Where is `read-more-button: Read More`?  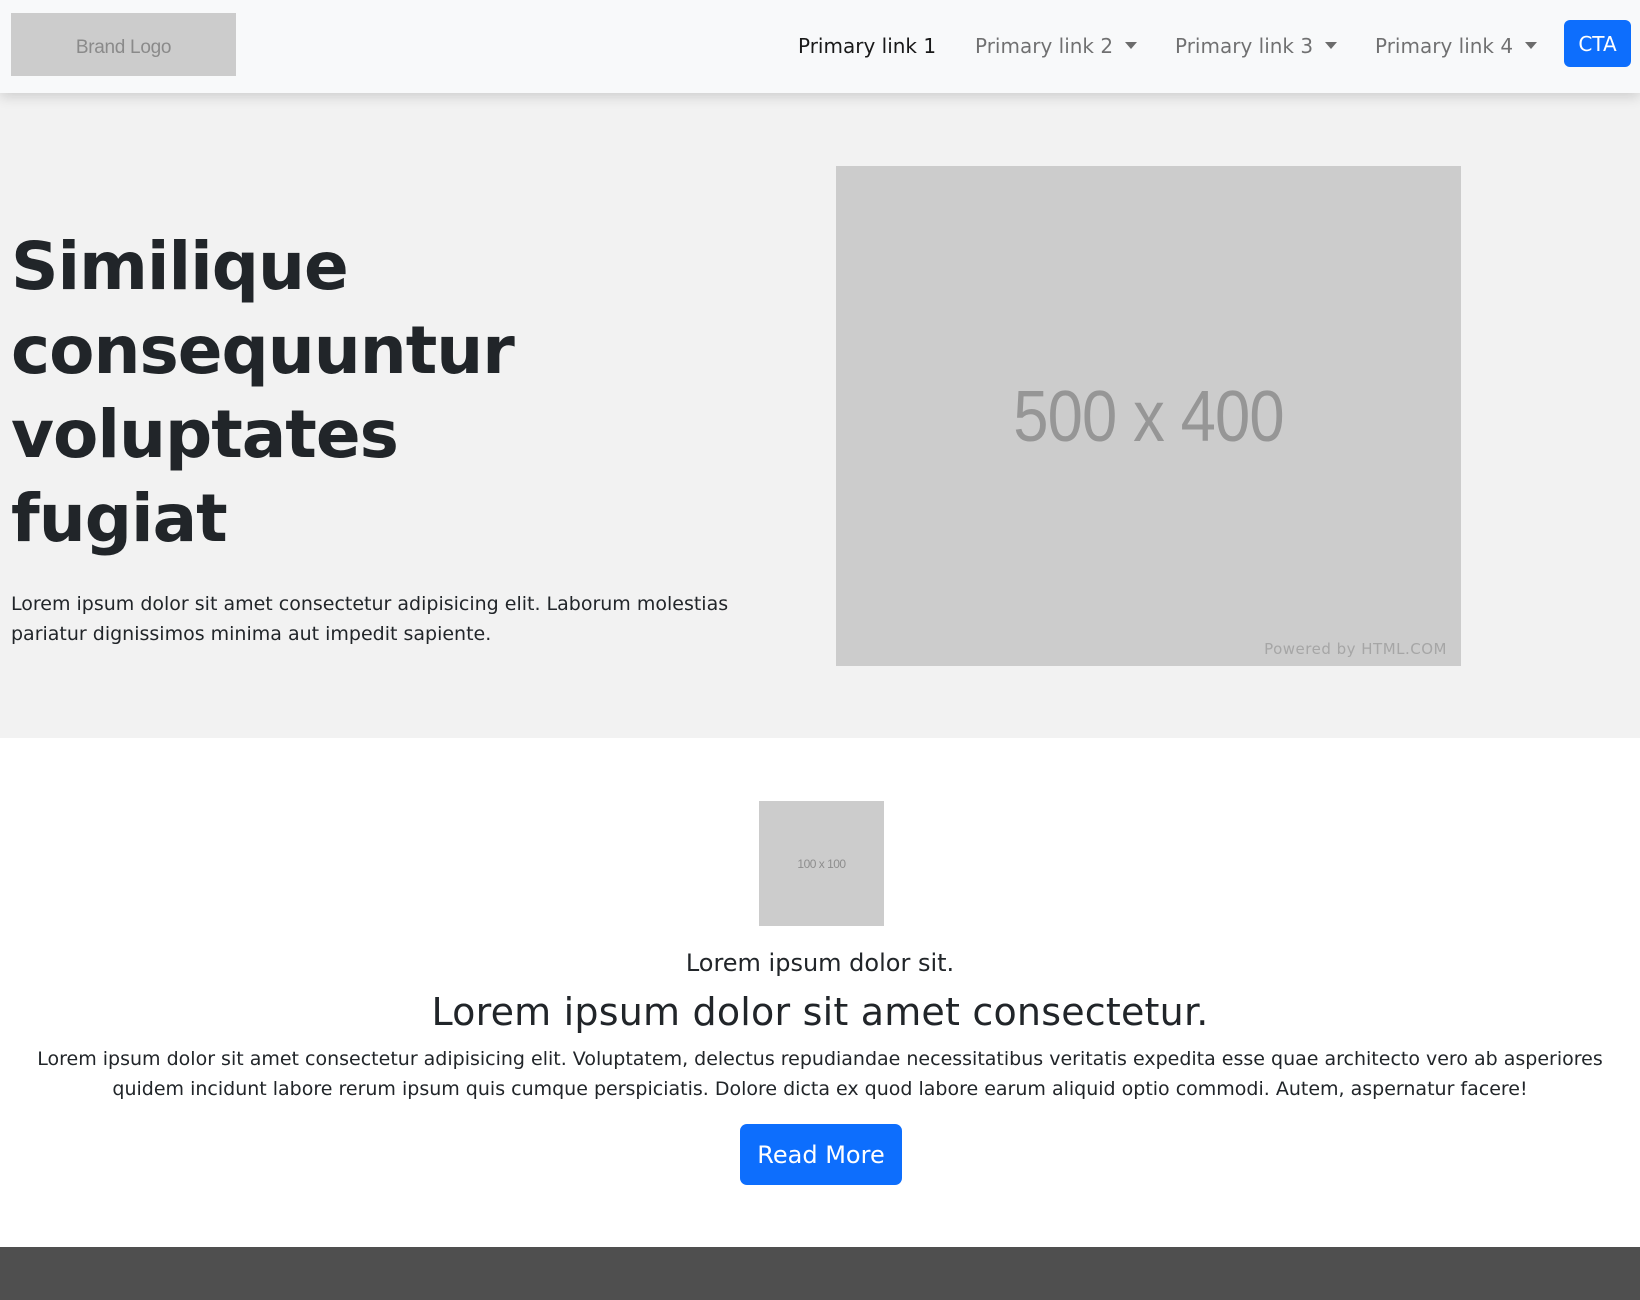 read-more-button: Read More is located at coordinates (821, 1154).